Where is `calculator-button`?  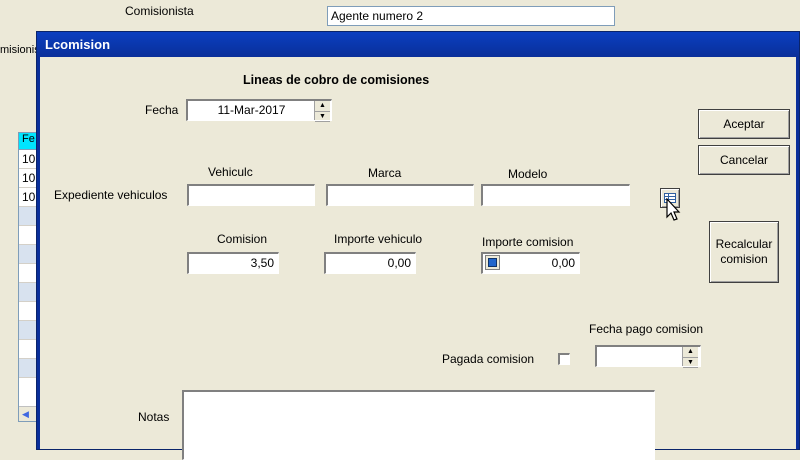 calculator-button is located at coordinates (492, 262).